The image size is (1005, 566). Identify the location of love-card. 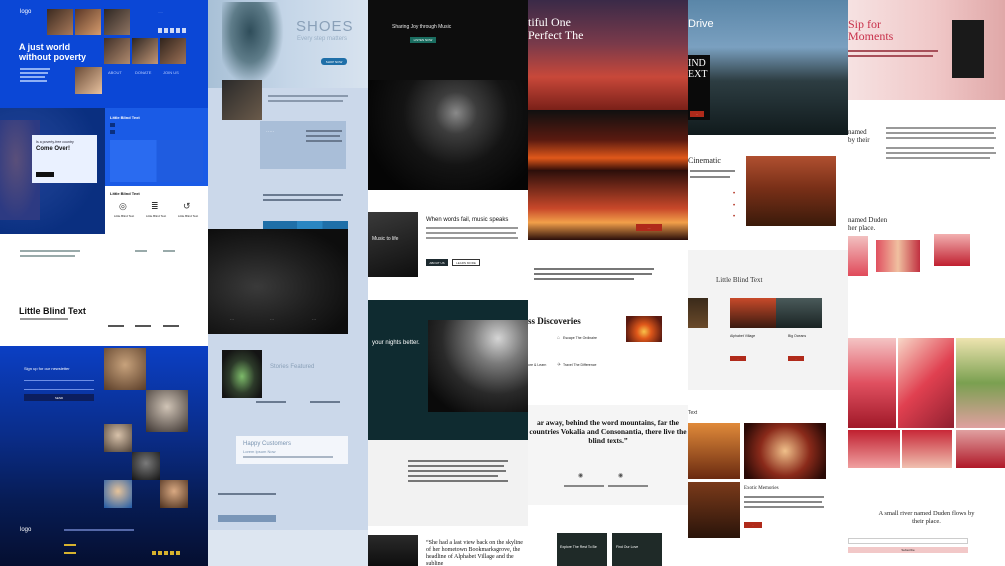
(637, 549).